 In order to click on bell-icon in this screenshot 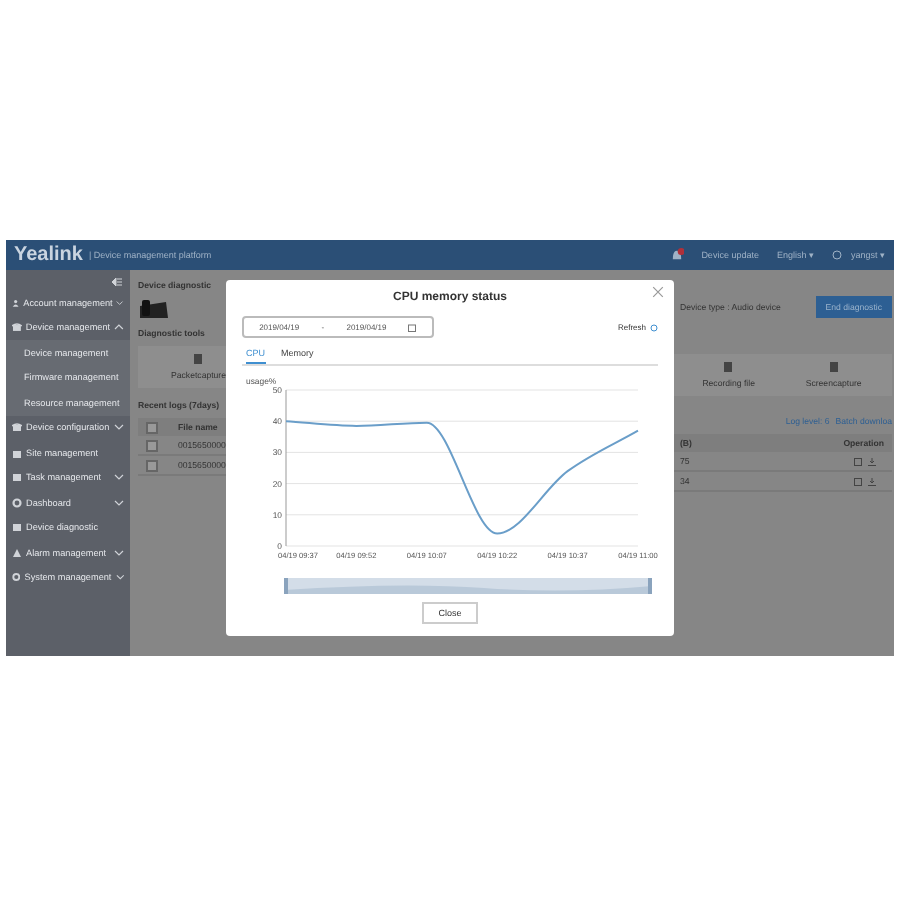, I will do `click(676, 255)`.